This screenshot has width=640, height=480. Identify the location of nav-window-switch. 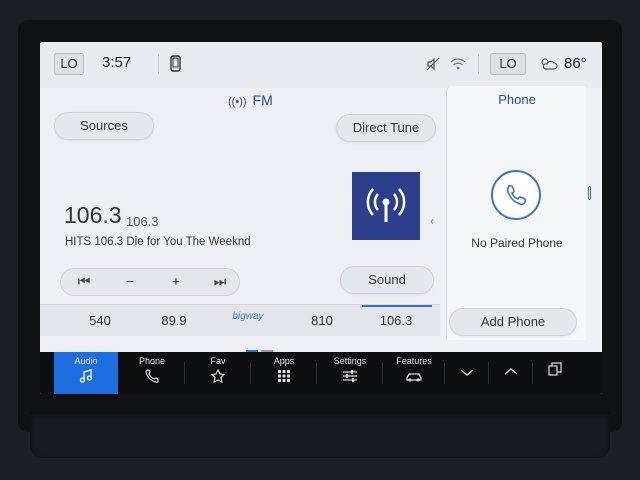
(555, 373).